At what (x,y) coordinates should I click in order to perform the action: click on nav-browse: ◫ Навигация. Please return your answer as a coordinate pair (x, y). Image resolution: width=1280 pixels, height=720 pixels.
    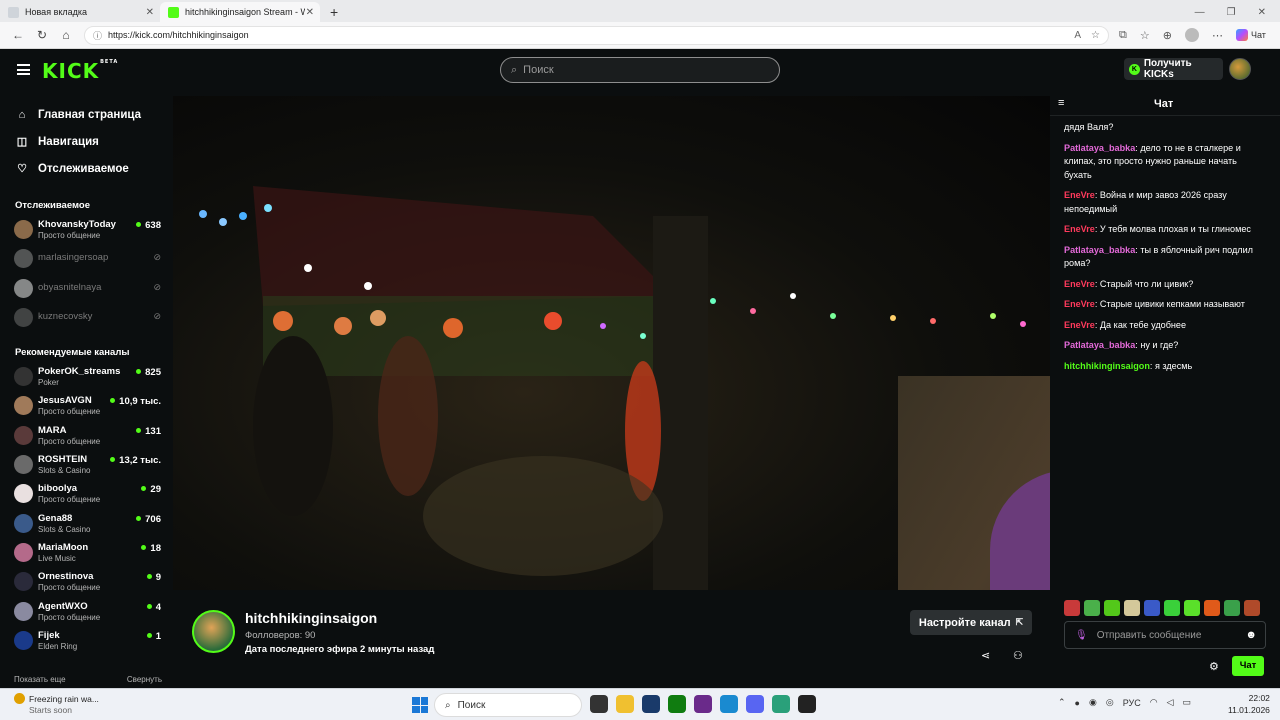
    Looking at the image, I should click on (86, 141).